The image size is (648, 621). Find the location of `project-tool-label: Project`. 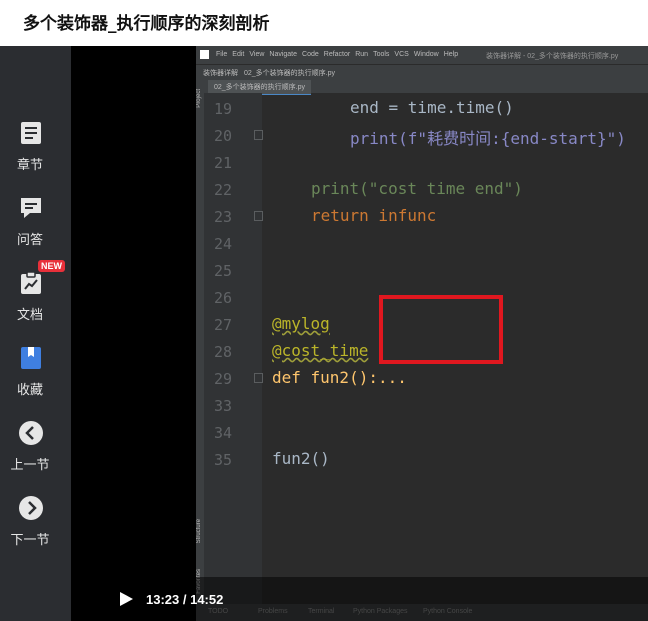

project-tool-label: Project is located at coordinates (199, 98).